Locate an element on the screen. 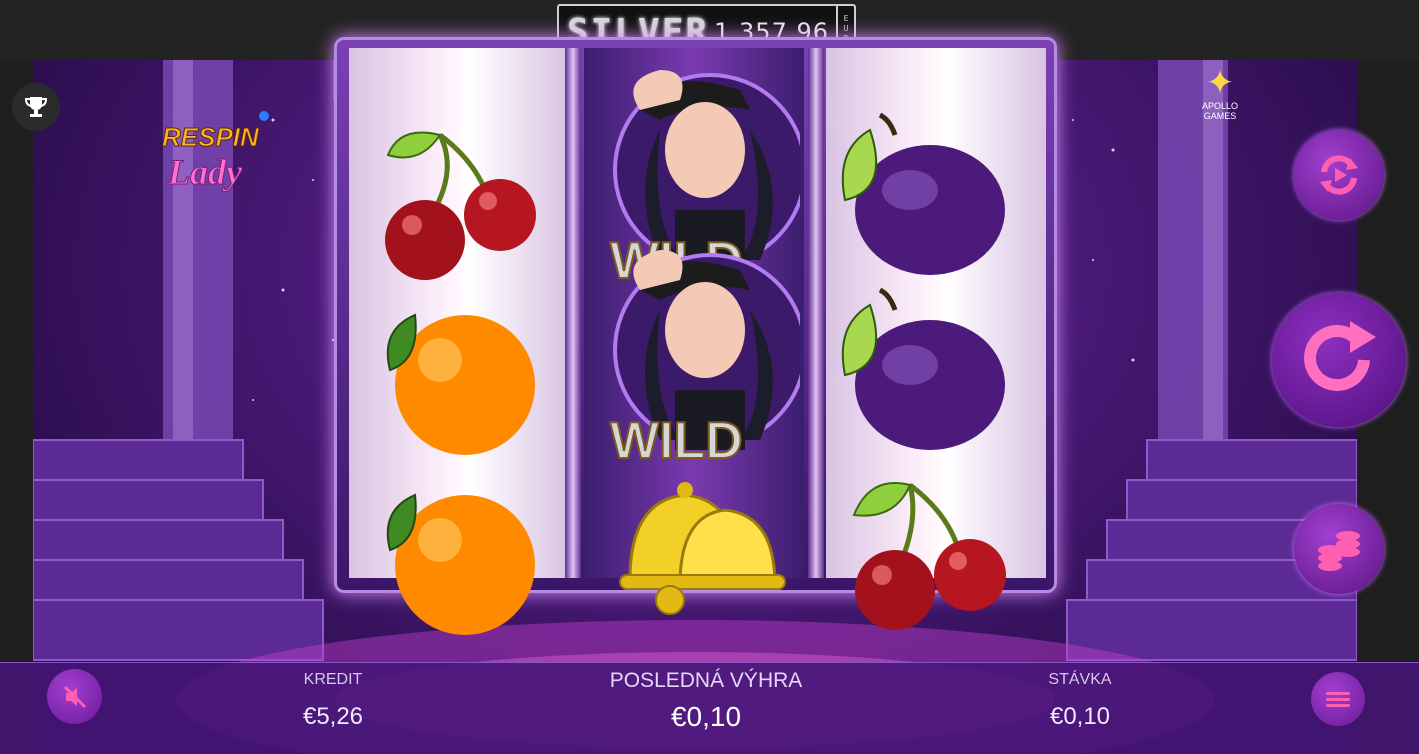  bet-label: STÁVKA is located at coordinates (1080, 679).